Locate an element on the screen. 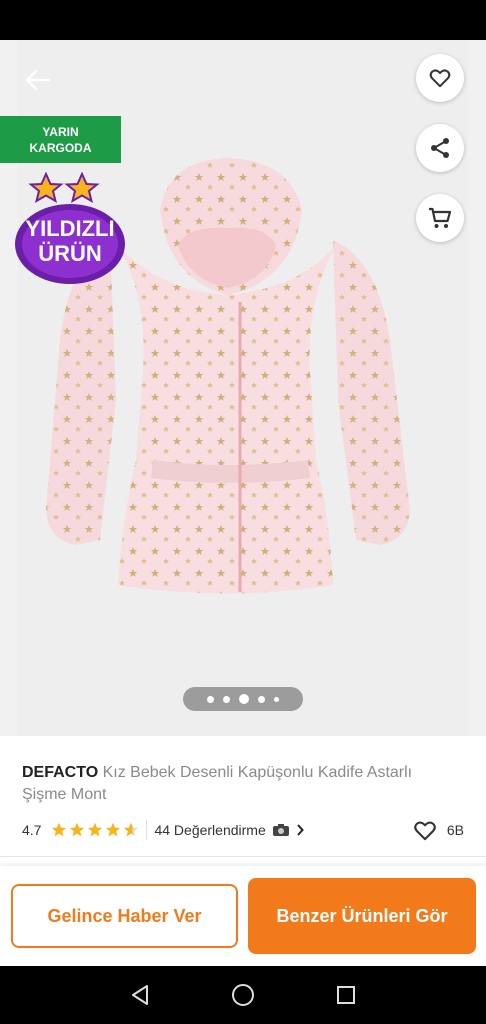 This screenshot has height=1024, width=486. star-product-badge: YILDIZLI ÜRÜN is located at coordinates (70, 229).